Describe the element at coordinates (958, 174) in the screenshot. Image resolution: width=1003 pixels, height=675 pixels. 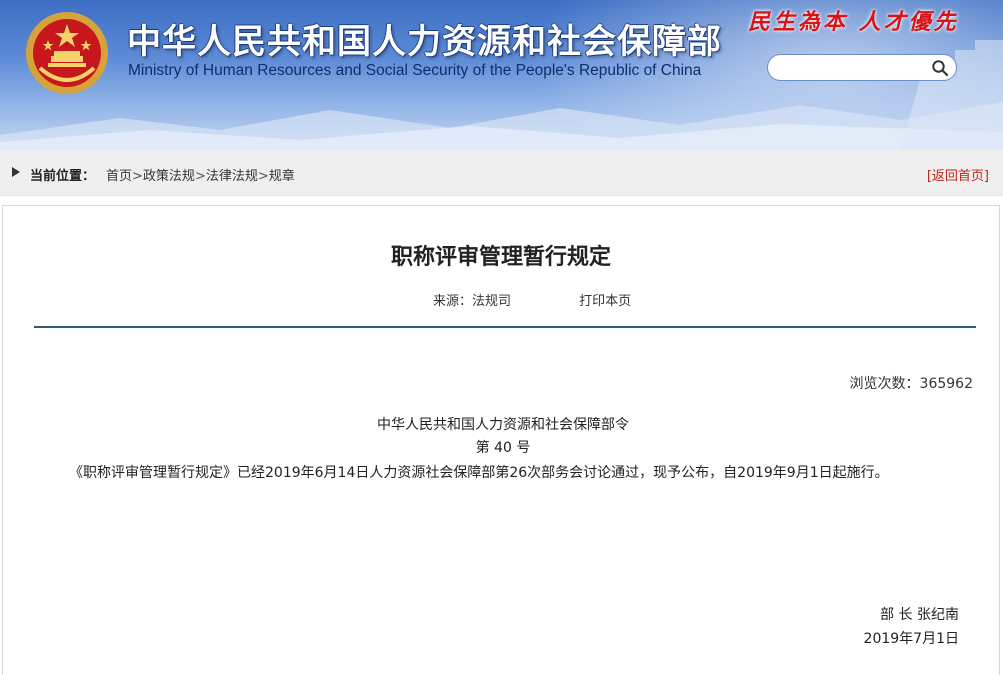
I see `back-home-link: [返回首页]` at that location.